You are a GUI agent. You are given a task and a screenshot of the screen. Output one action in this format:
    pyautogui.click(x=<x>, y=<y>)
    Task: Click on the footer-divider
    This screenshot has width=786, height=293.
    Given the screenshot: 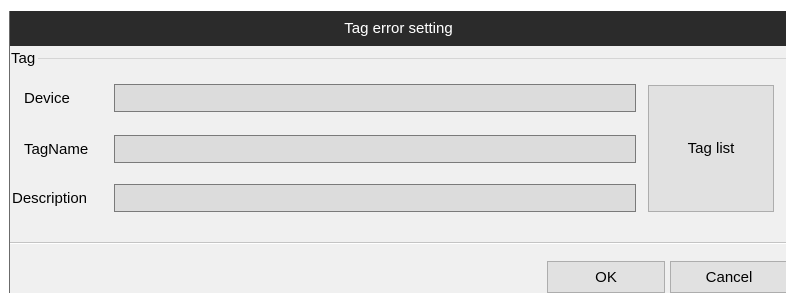 What is the action you would take?
    pyautogui.click(x=398, y=243)
    